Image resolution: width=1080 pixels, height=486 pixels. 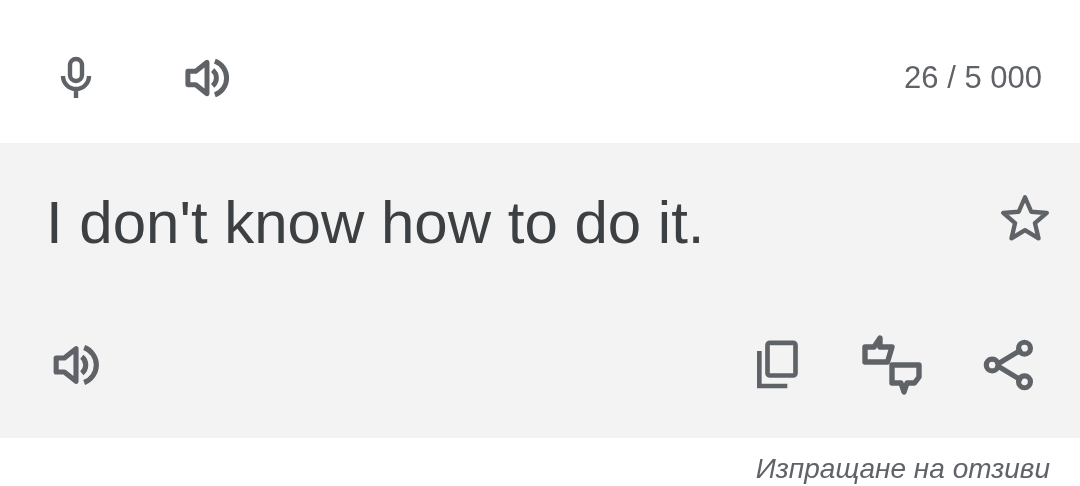 What do you see at coordinates (973, 77) in the screenshot?
I see `character-count: 26 / 5 000` at bounding box center [973, 77].